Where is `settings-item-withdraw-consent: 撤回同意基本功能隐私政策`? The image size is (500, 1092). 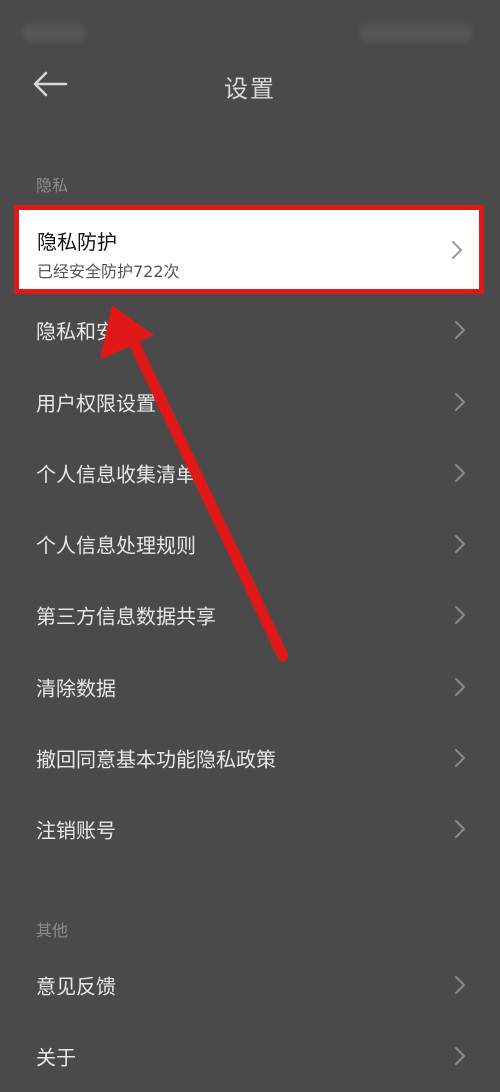
settings-item-withdraw-consent: 撤回同意基本功能隐私政策 is located at coordinates (250, 758).